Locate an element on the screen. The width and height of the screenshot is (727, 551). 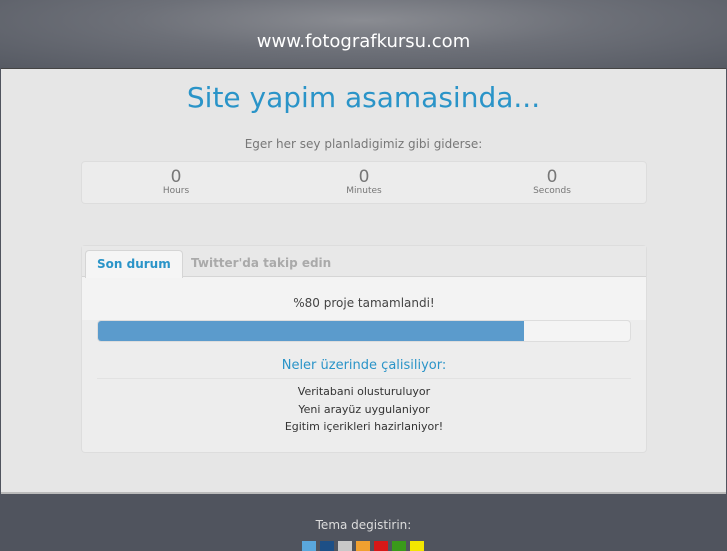
site-url: www.fotografkursu.com is located at coordinates (363, 41).